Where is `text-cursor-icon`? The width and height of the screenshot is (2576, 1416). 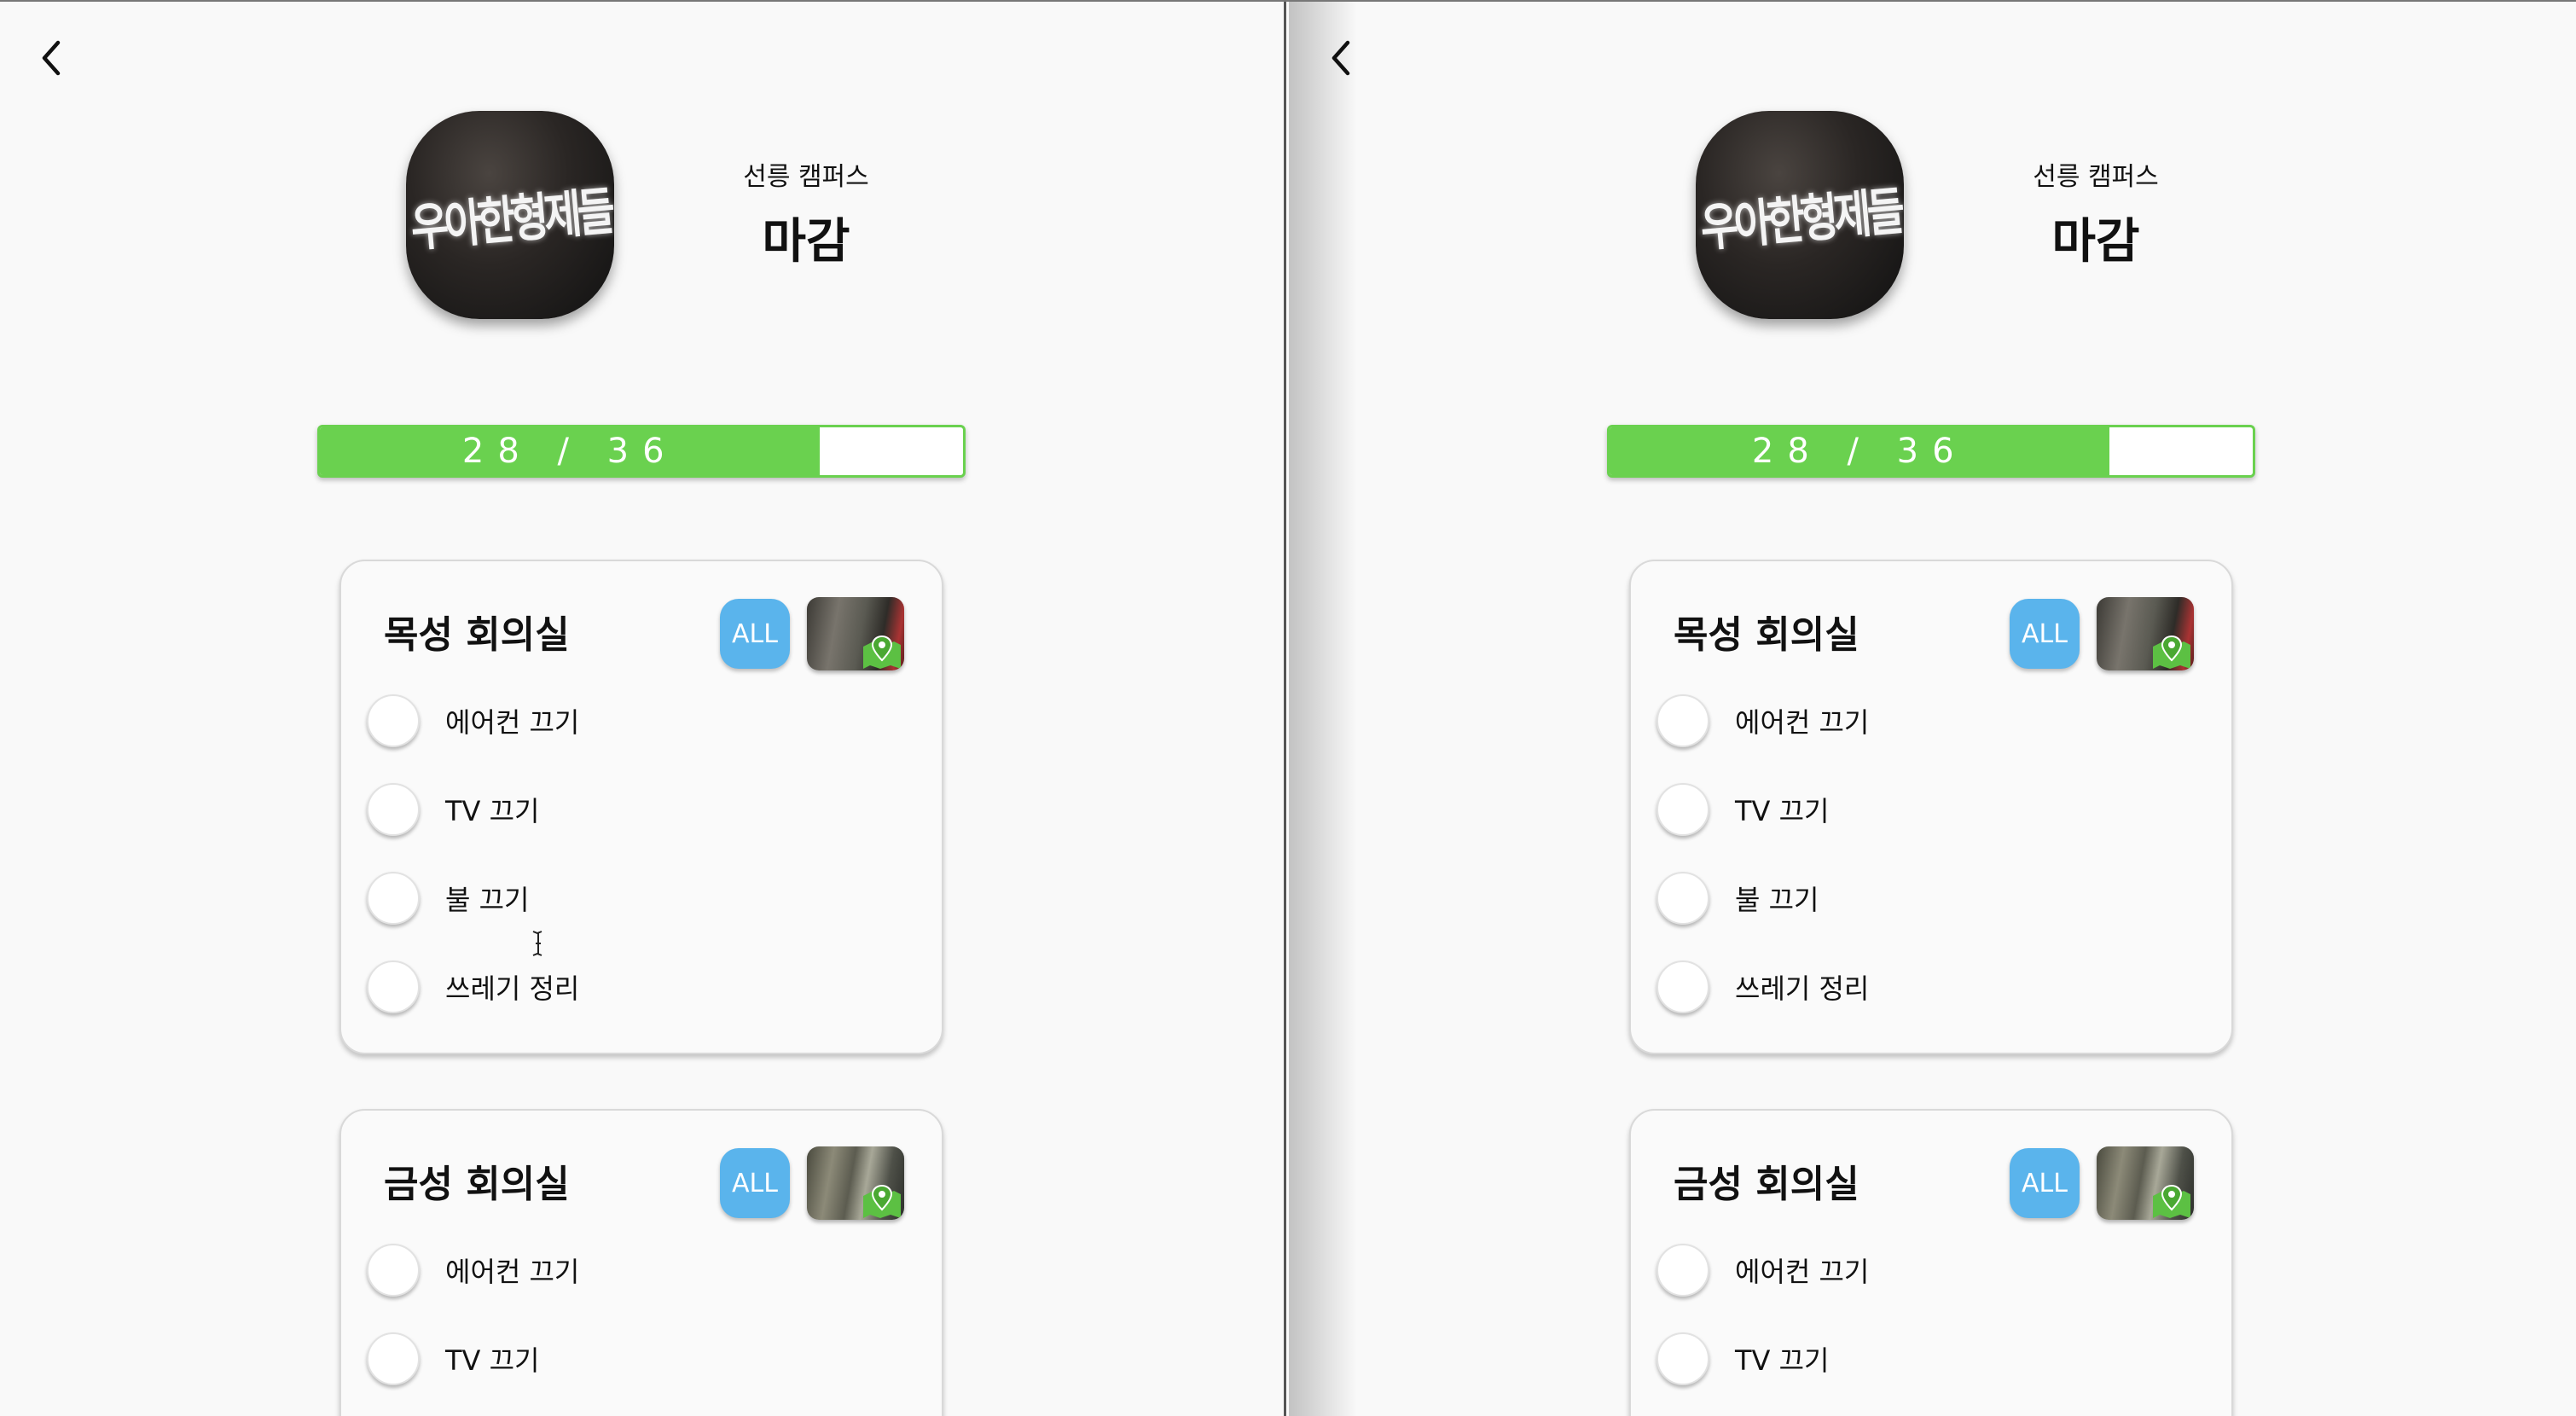 text-cursor-icon is located at coordinates (537, 943).